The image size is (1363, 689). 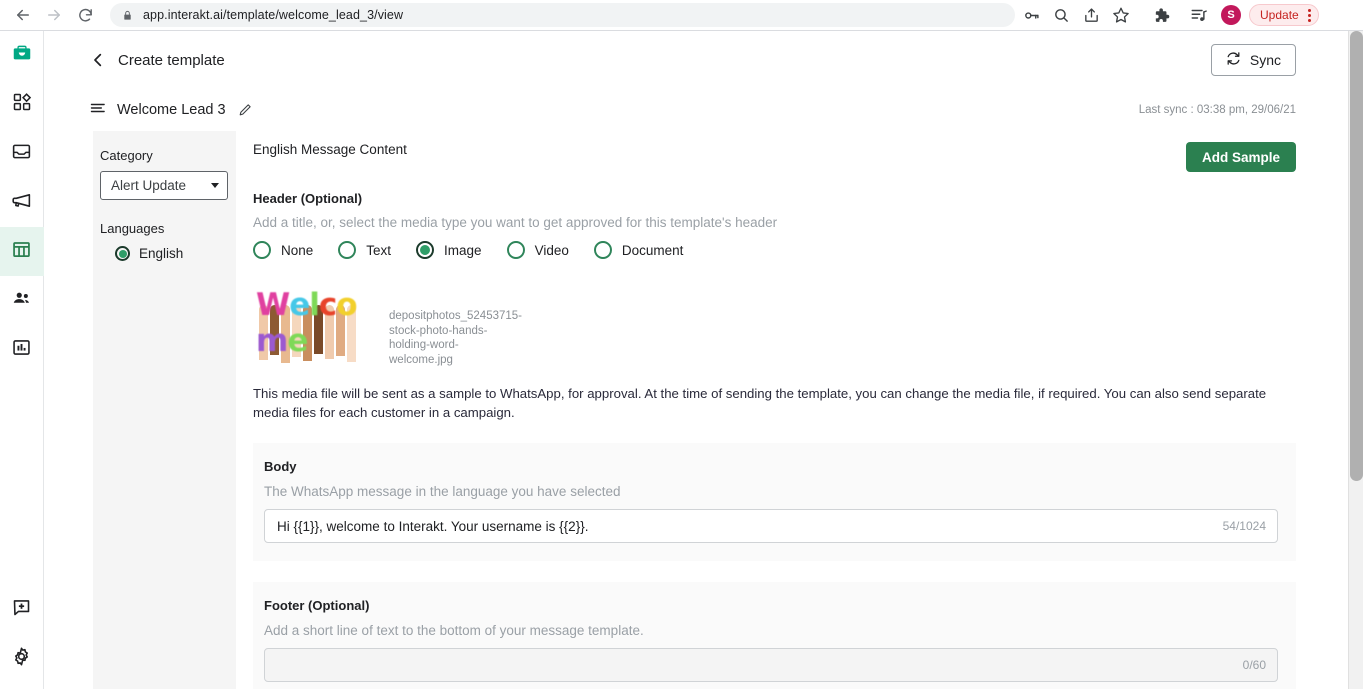 I want to click on welcome-image-thumbnail: Welcome, so click(x=313, y=318).